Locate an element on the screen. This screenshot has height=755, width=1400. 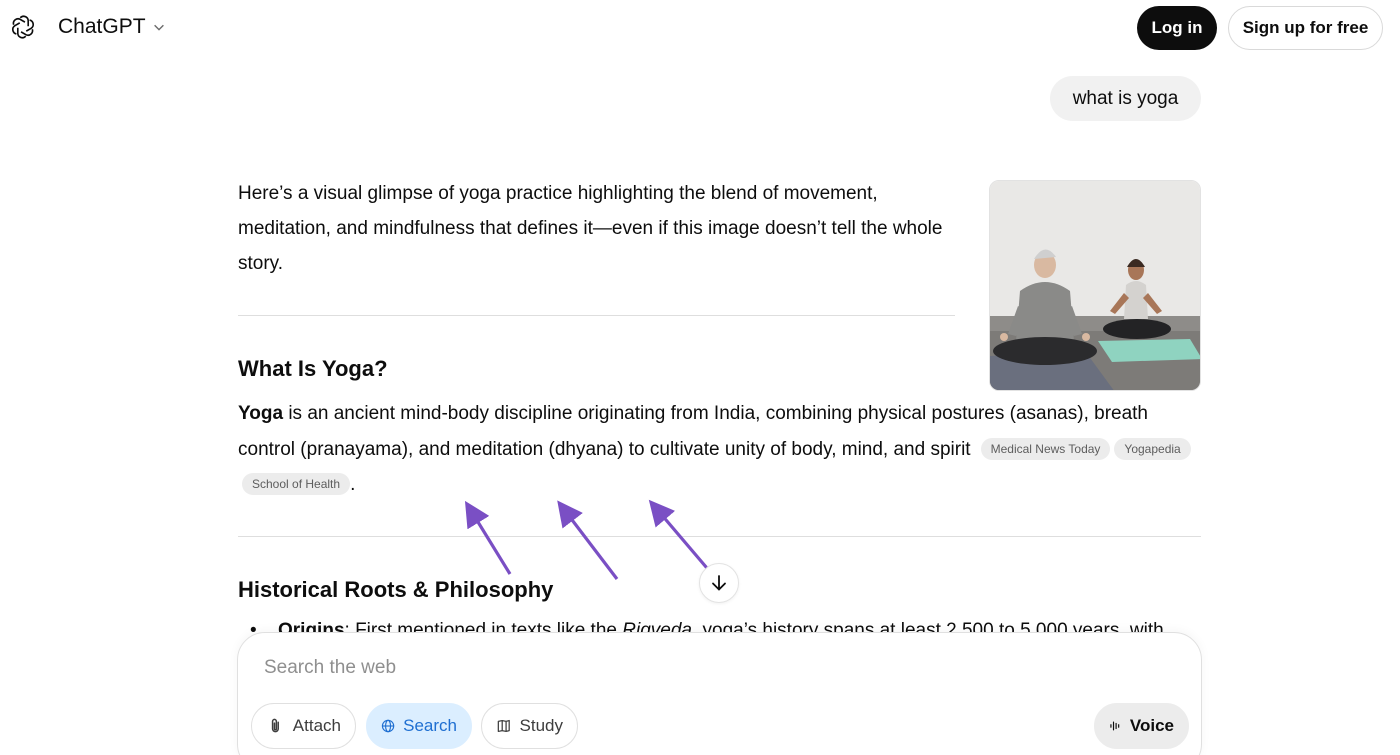
arrow-down-icon is located at coordinates (719, 583).